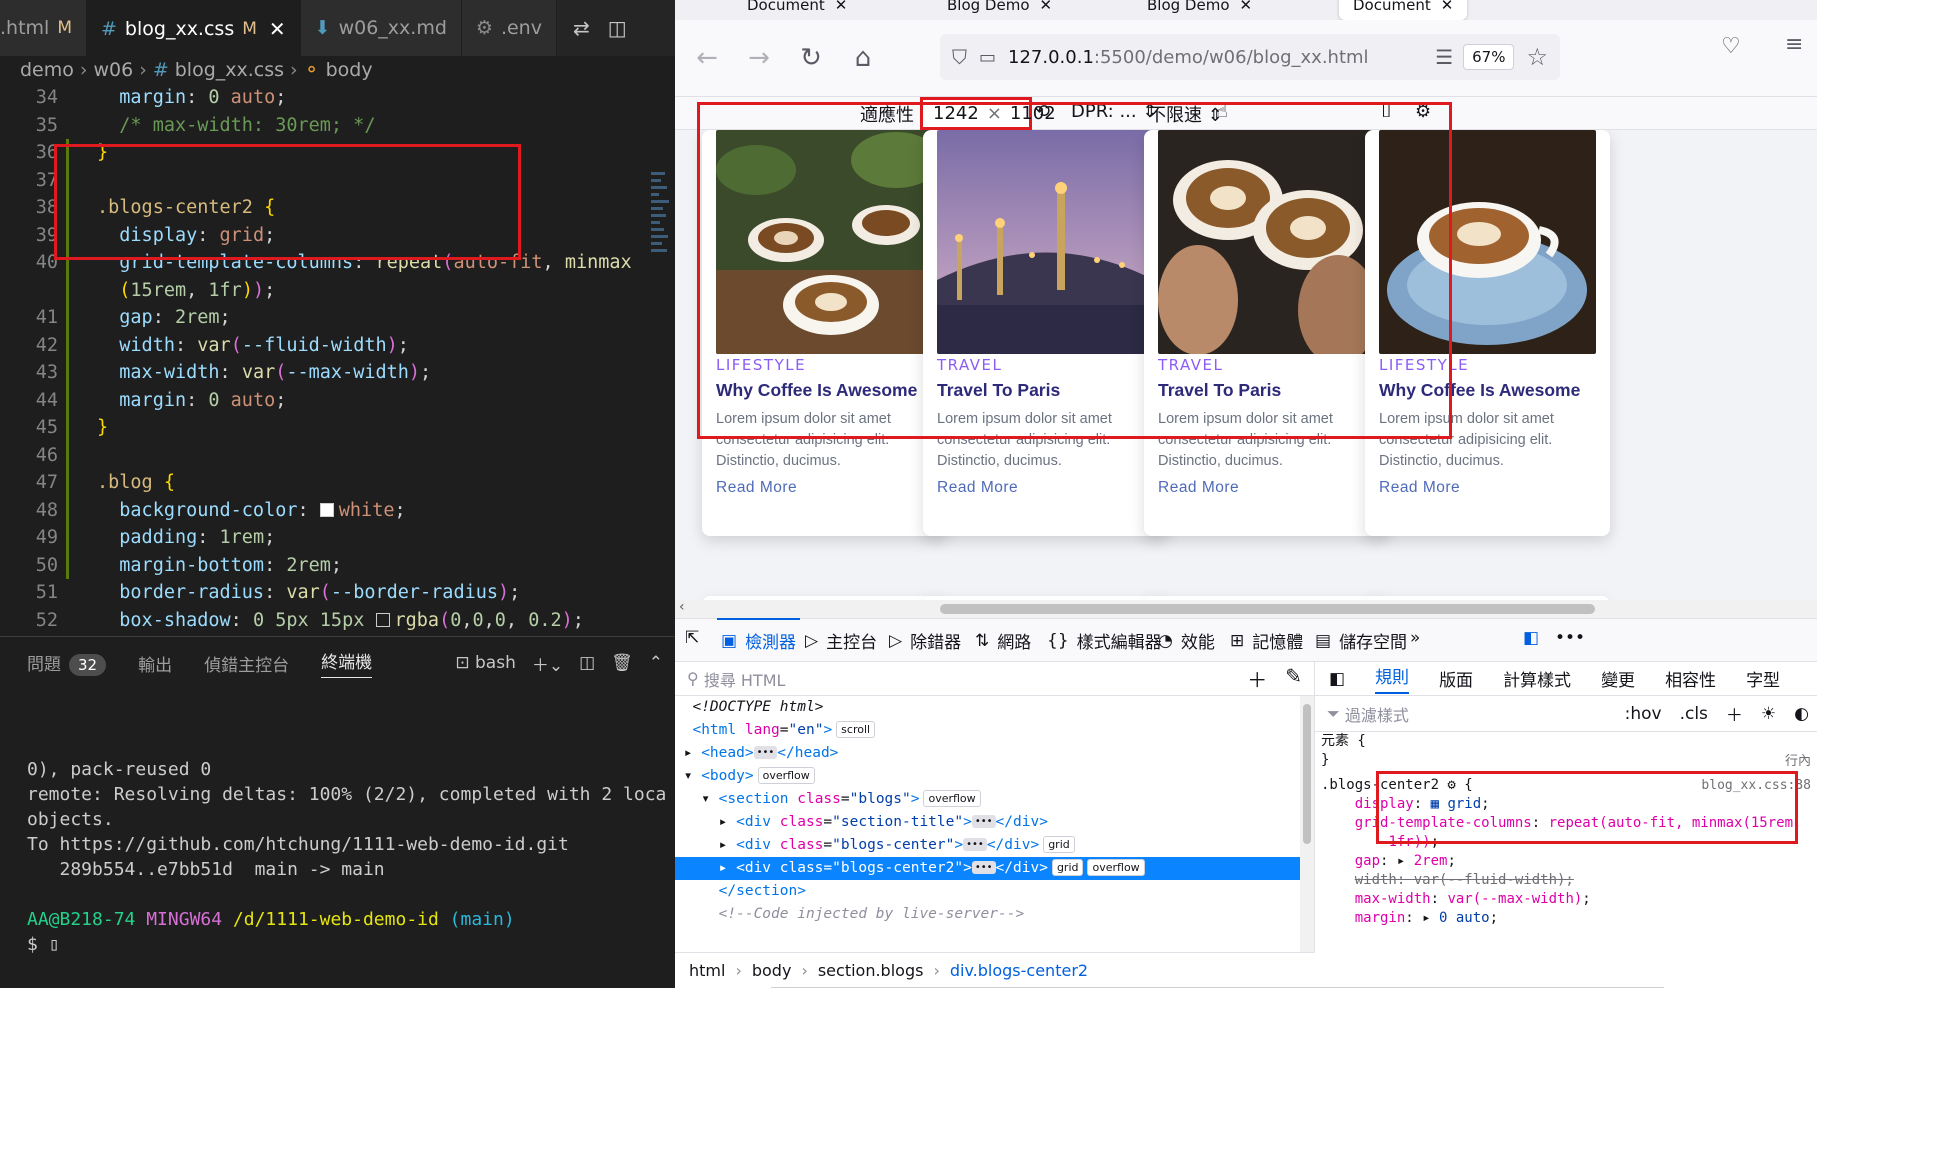 This screenshot has width=1954, height=1170. I want to click on tab-w06-md: ⬇ w06_xx.md, so click(381, 28).